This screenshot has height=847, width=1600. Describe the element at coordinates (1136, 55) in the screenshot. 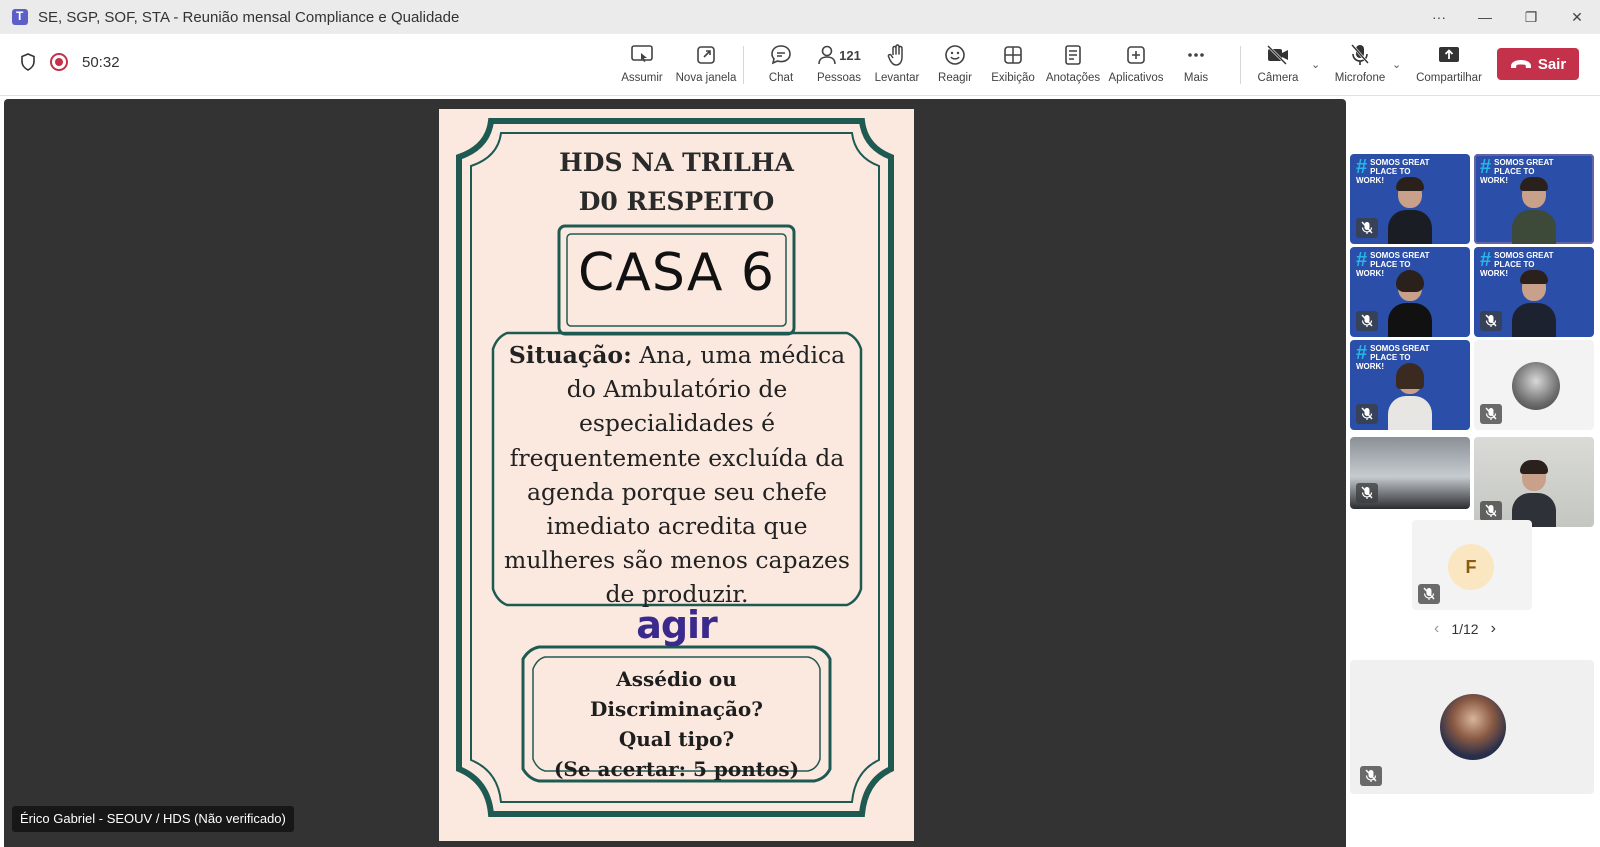

I see `add-app-icon` at that location.